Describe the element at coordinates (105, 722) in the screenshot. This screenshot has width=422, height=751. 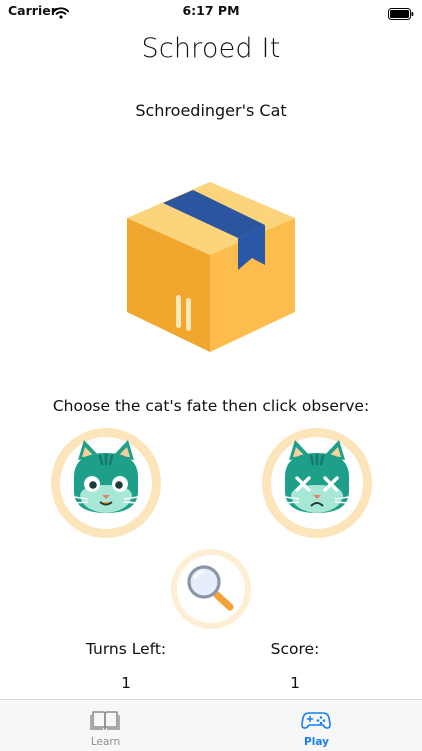
I see `book-icon` at that location.